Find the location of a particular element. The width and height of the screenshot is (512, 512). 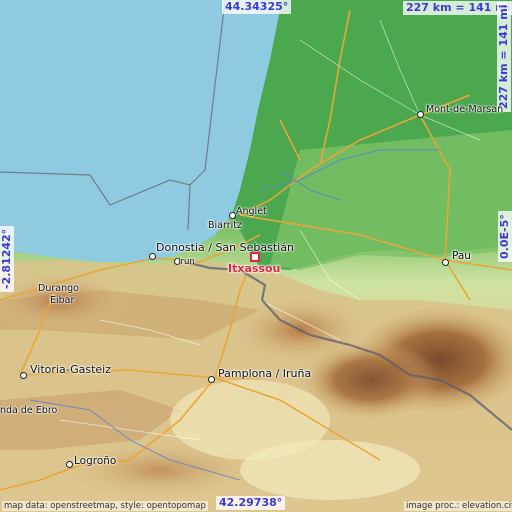

city-label-vitoria: Vitoria-Gasteiz is located at coordinates (70, 369).